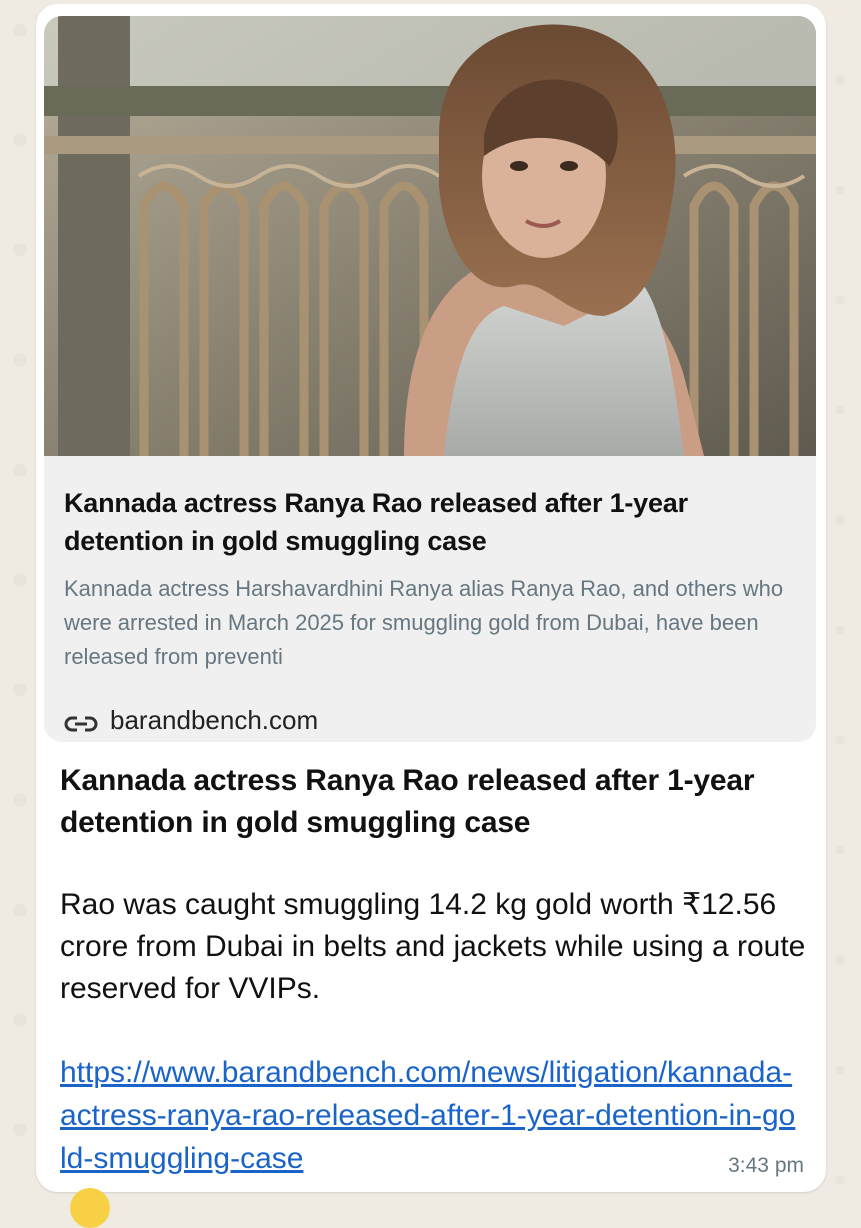 The height and width of the screenshot is (1228, 861). I want to click on preview-domain-text: barandbench.com, so click(214, 719).